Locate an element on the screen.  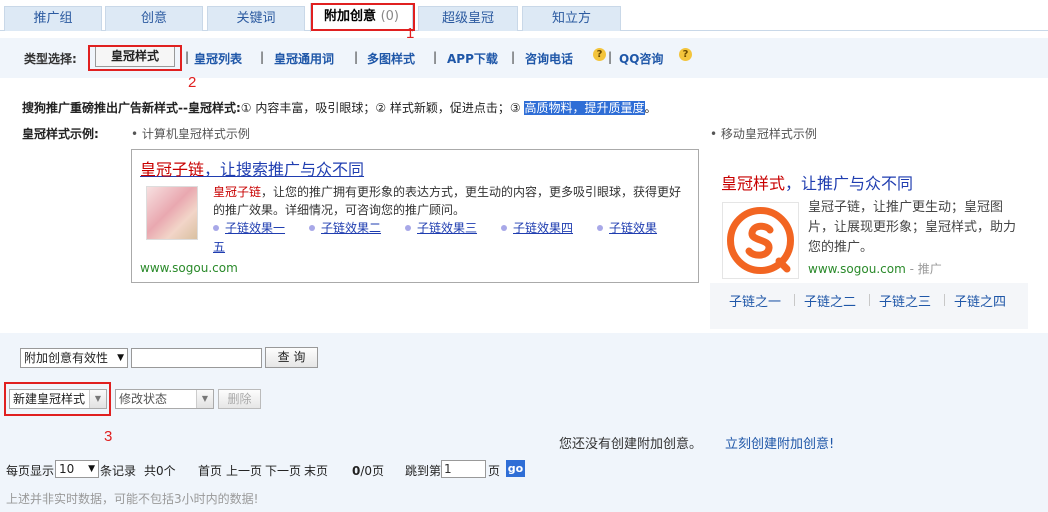
type-qq-link: QQ咨询 is located at coordinates (641, 58).